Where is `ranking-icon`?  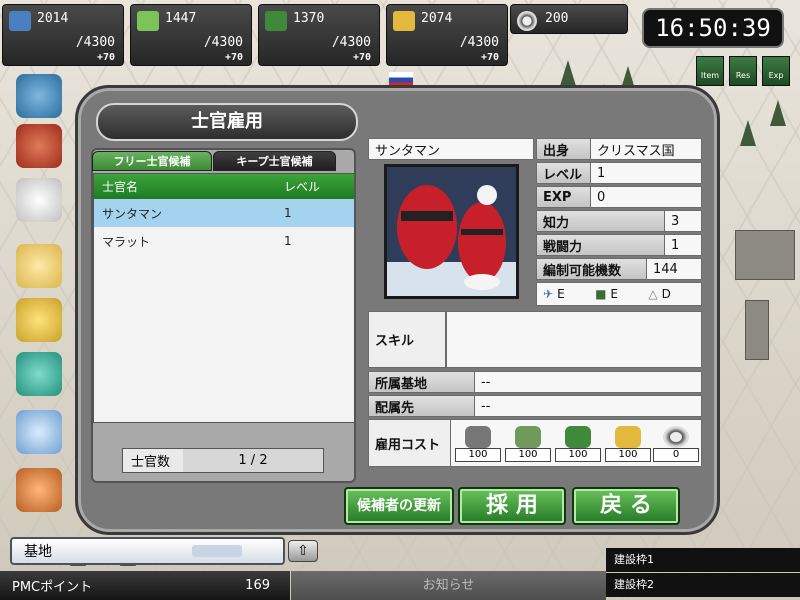 ranking-icon is located at coordinates (39, 320).